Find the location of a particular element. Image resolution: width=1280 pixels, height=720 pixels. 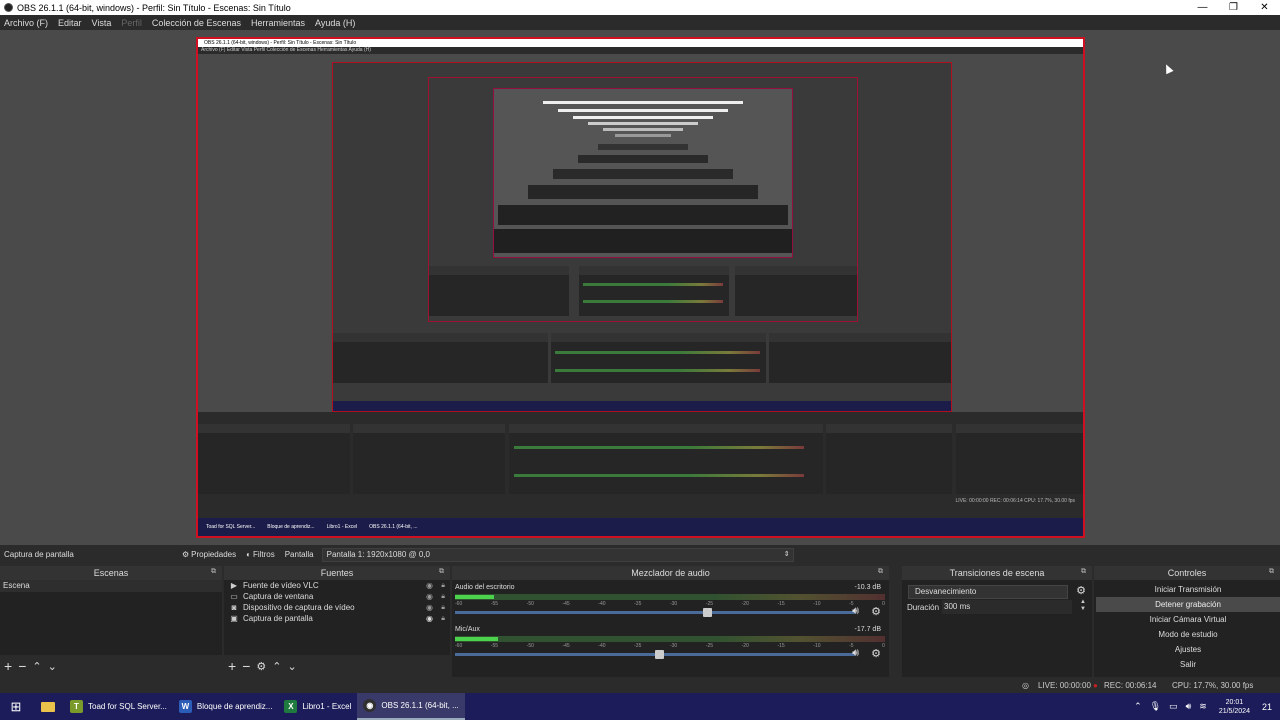

menu-archivo: Archivo (F) is located at coordinates (26, 23).